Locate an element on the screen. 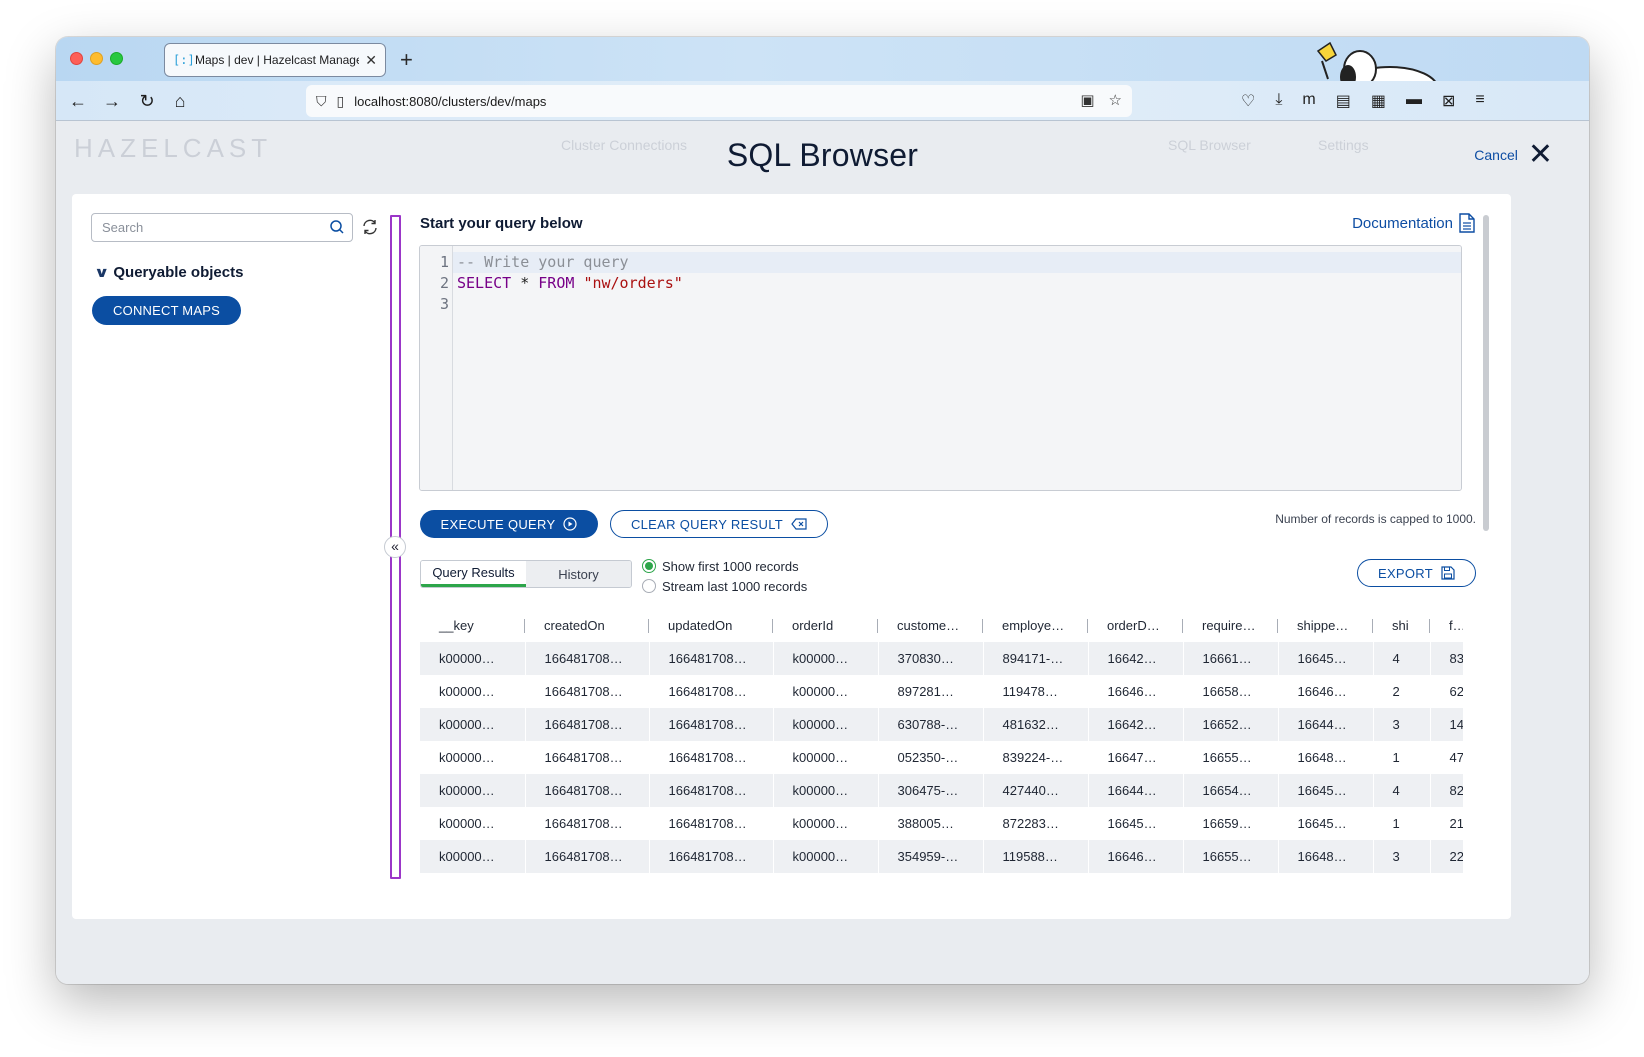  table-cell: 3 is located at coordinates (1402, 856).